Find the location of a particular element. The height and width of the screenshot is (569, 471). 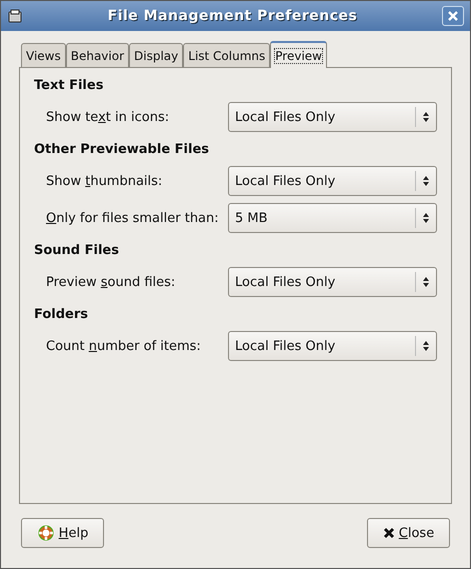

tab: Preview is located at coordinates (298, 54).